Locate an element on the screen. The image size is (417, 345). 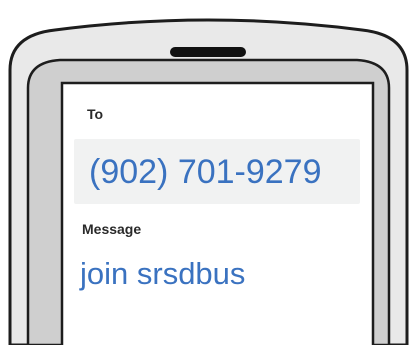
speaker-slot is located at coordinates (208, 52).